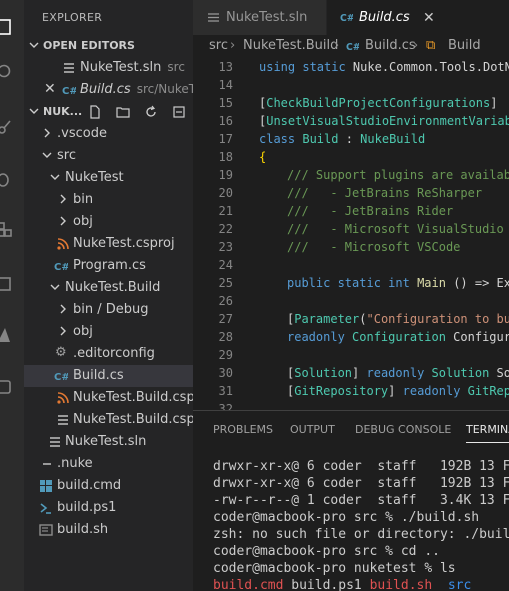  Describe the element at coordinates (108, 376) in the screenshot. I see `tree-item-build-cs: C# Build.cs` at that location.